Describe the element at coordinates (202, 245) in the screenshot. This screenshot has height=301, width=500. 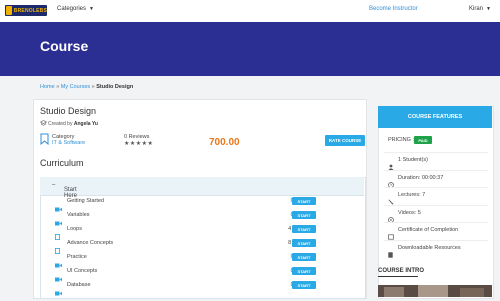
I see `lesson-row: Advance Concepts8 Page(s)START` at that location.